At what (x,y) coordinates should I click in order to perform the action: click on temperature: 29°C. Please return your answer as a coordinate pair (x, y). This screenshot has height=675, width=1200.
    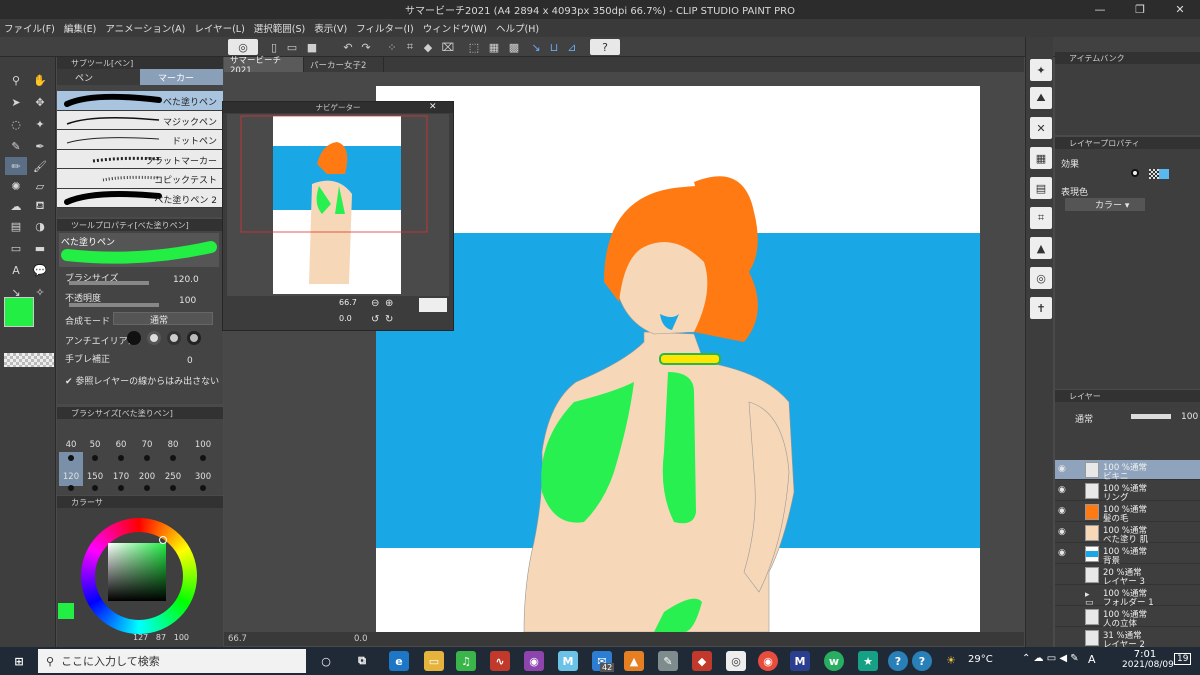
    Looking at the image, I should click on (980, 659).